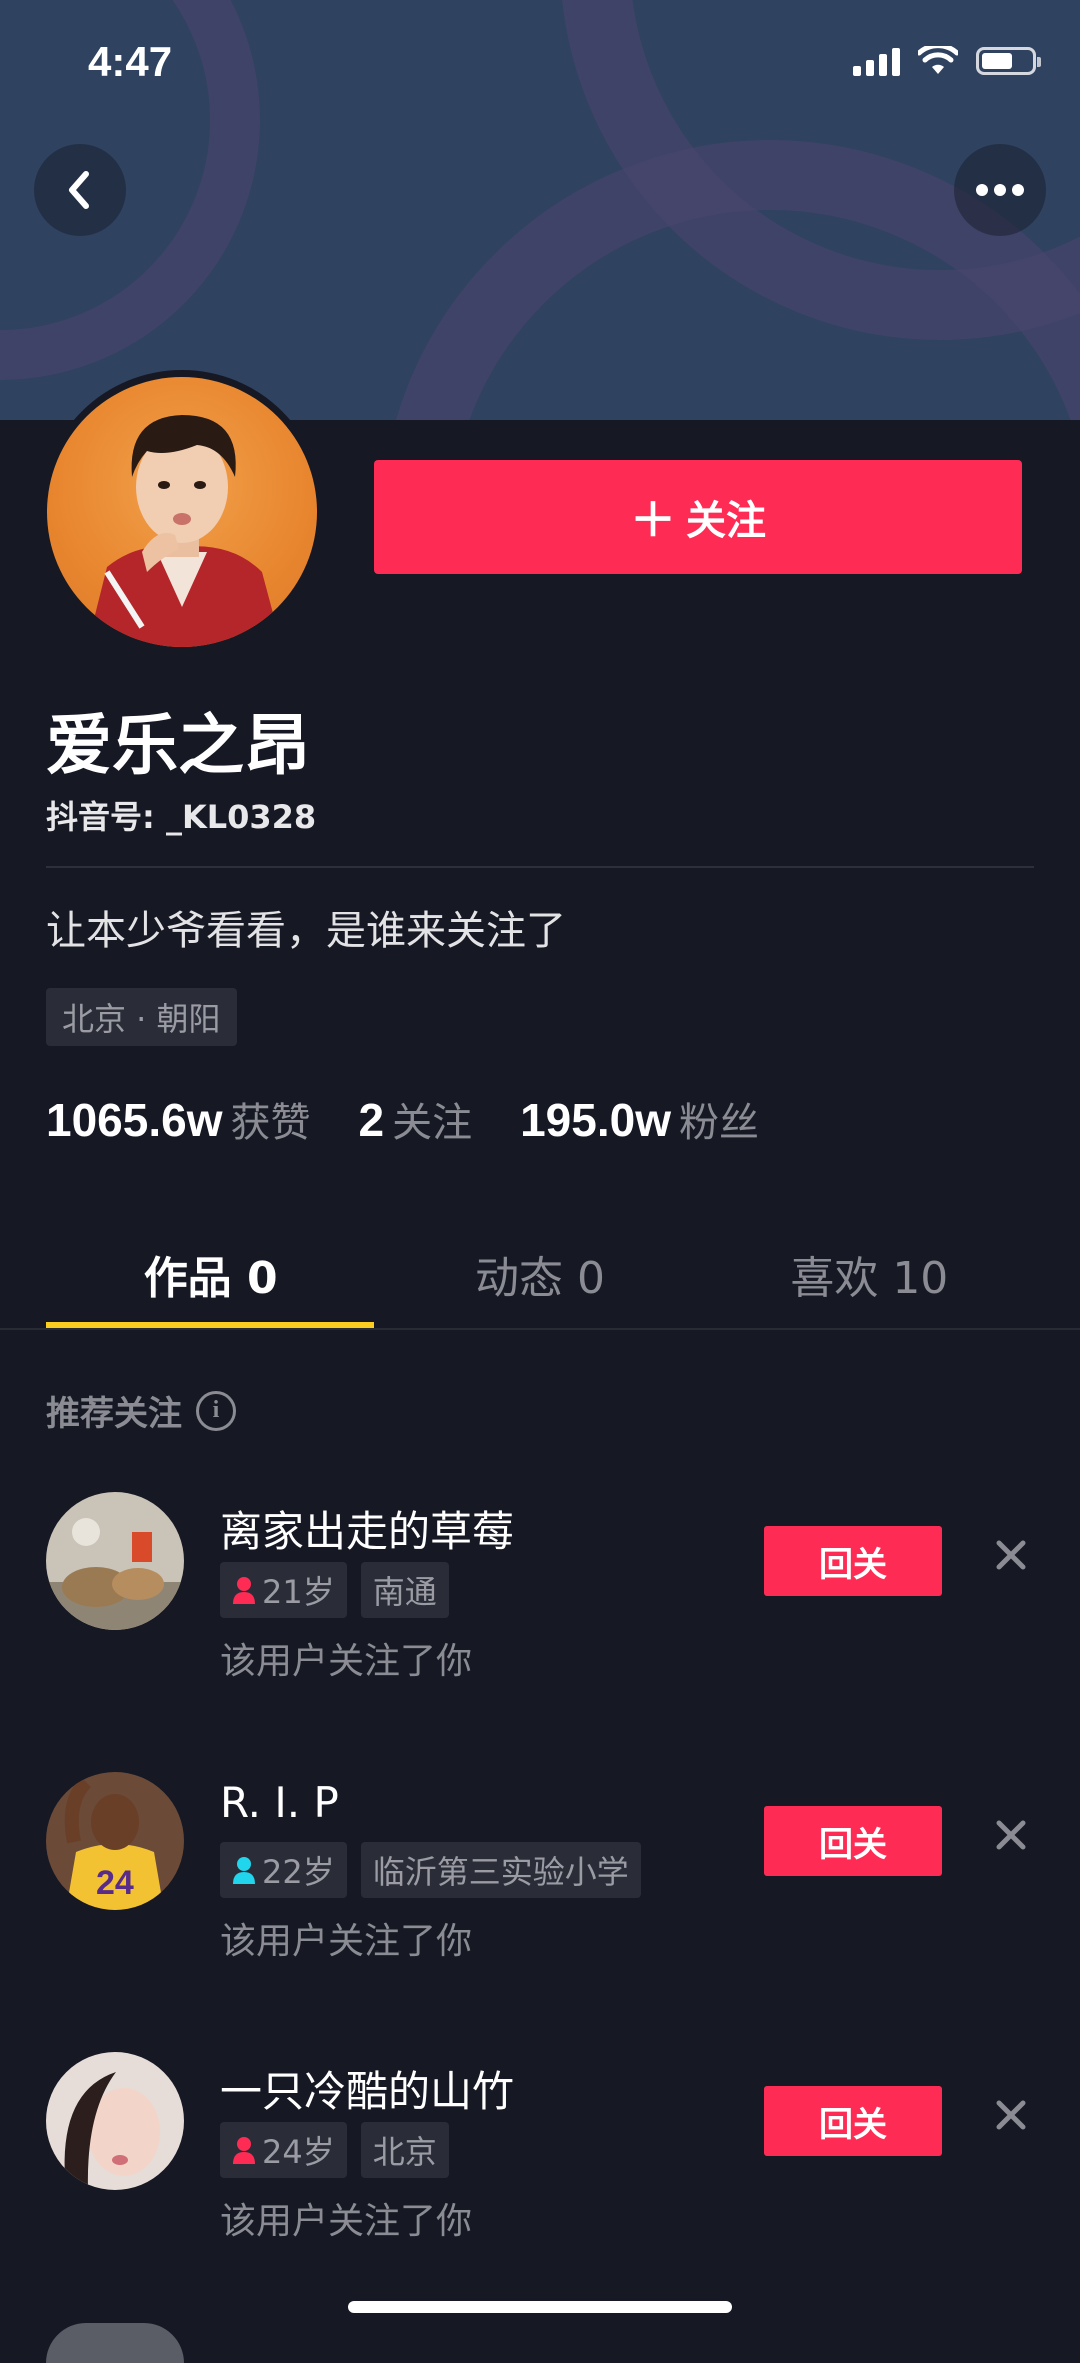  Describe the element at coordinates (178, 745) in the screenshot. I see `profile-nickname: 爱乐之昂` at that location.